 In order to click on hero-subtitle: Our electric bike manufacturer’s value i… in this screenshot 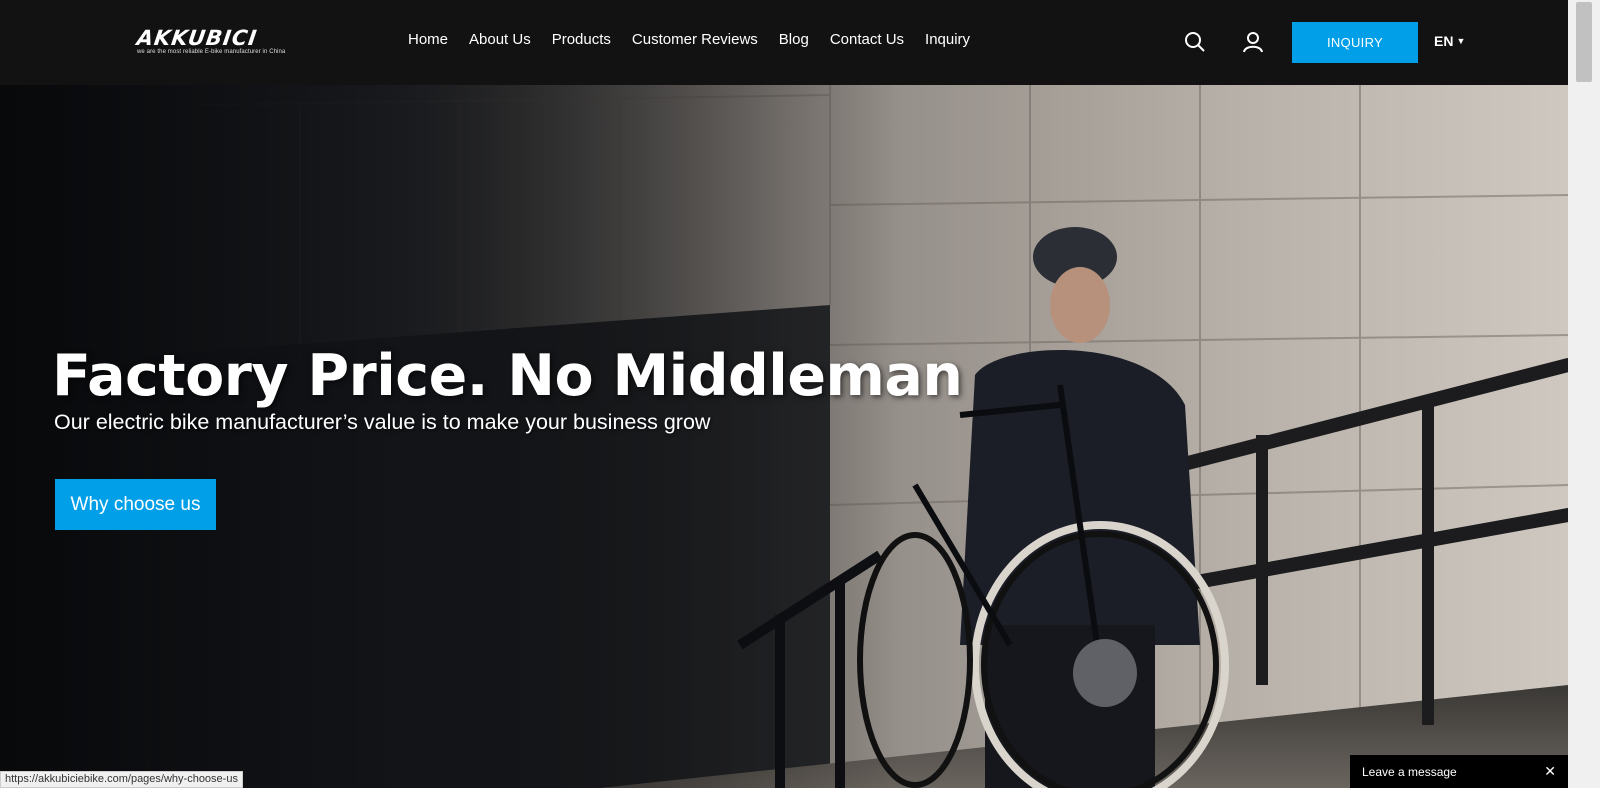, I will do `click(382, 422)`.